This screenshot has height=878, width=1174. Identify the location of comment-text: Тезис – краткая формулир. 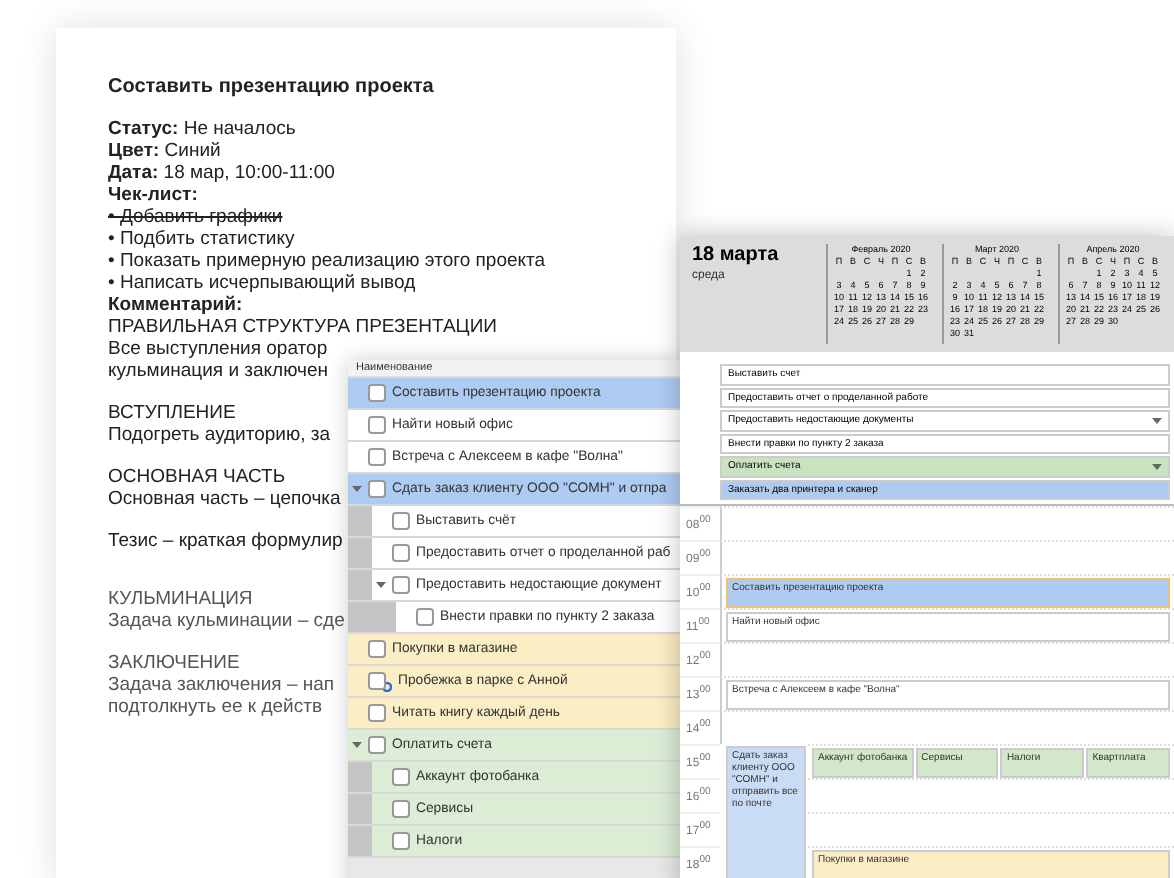
(225, 541).